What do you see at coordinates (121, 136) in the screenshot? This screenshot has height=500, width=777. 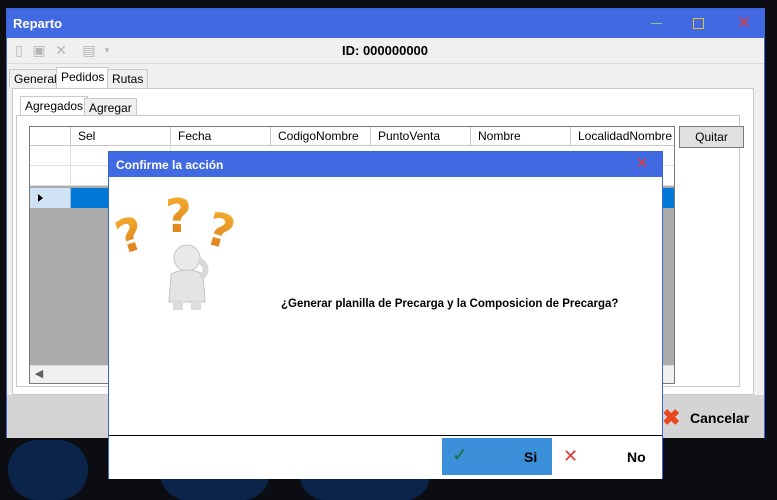 I see `column-header-sel: Sel` at bounding box center [121, 136].